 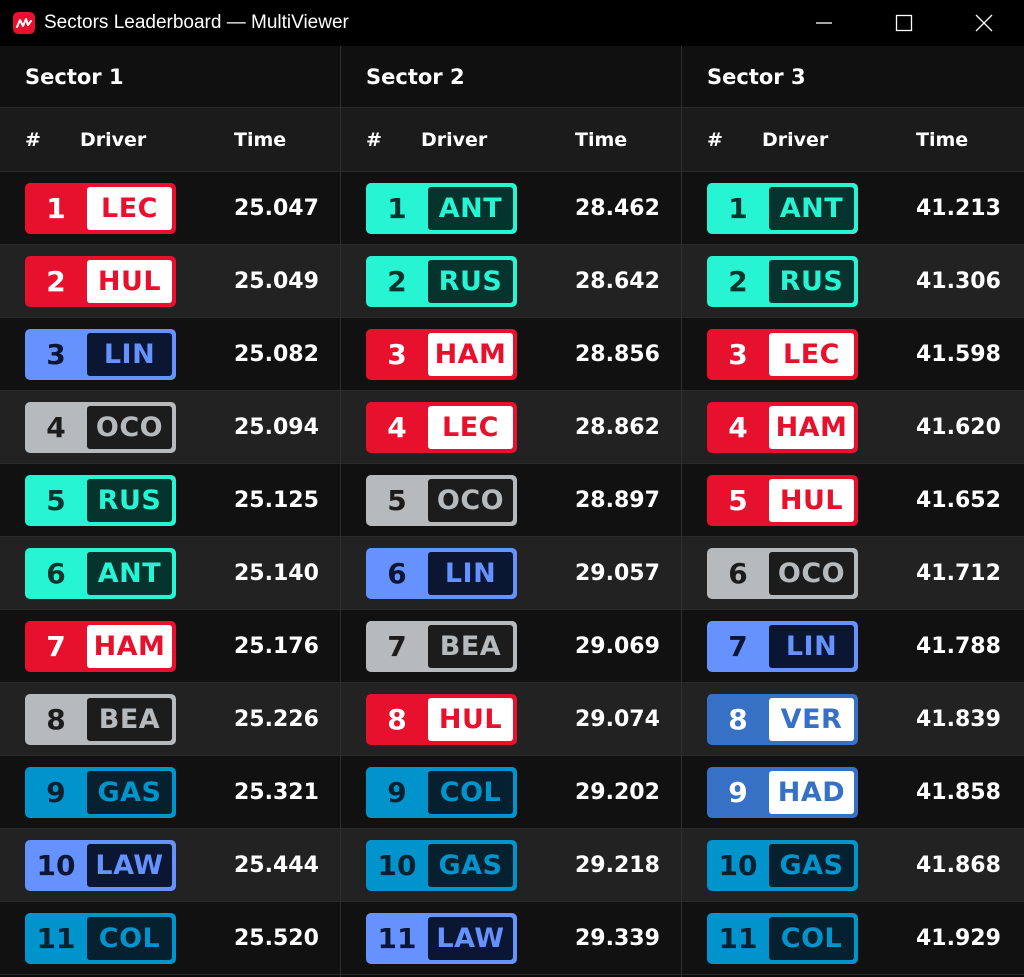 I want to click on leaderboard-row: 10 LAW 25.444, so click(x=170, y=865).